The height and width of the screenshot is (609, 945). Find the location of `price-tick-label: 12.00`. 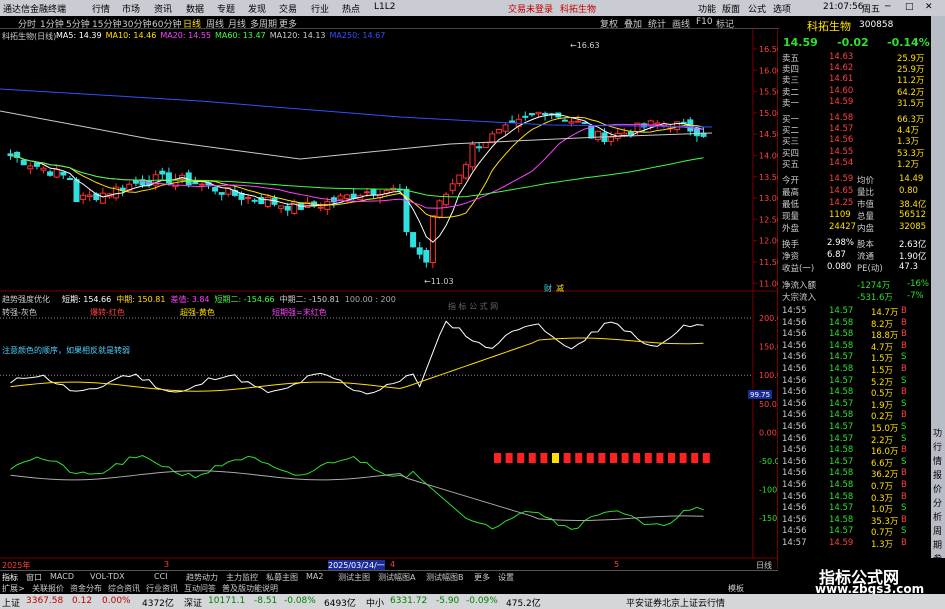

price-tick-label: 12.00 is located at coordinates (768, 241).